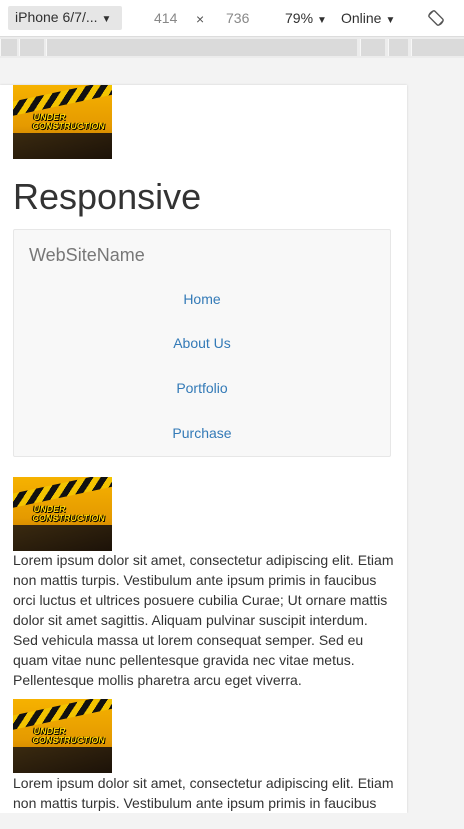 This screenshot has height=829, width=464. I want to click on zoom-select: 79% ▼, so click(306, 18).